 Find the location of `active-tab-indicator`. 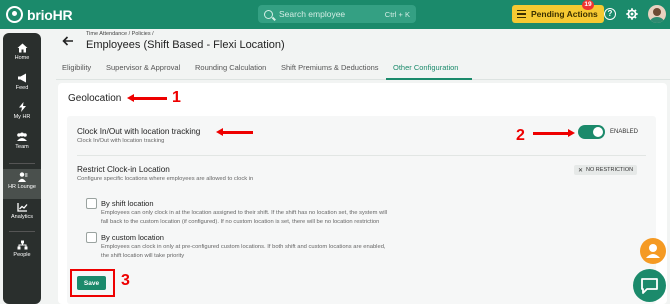

active-tab-indicator is located at coordinates (429, 79).